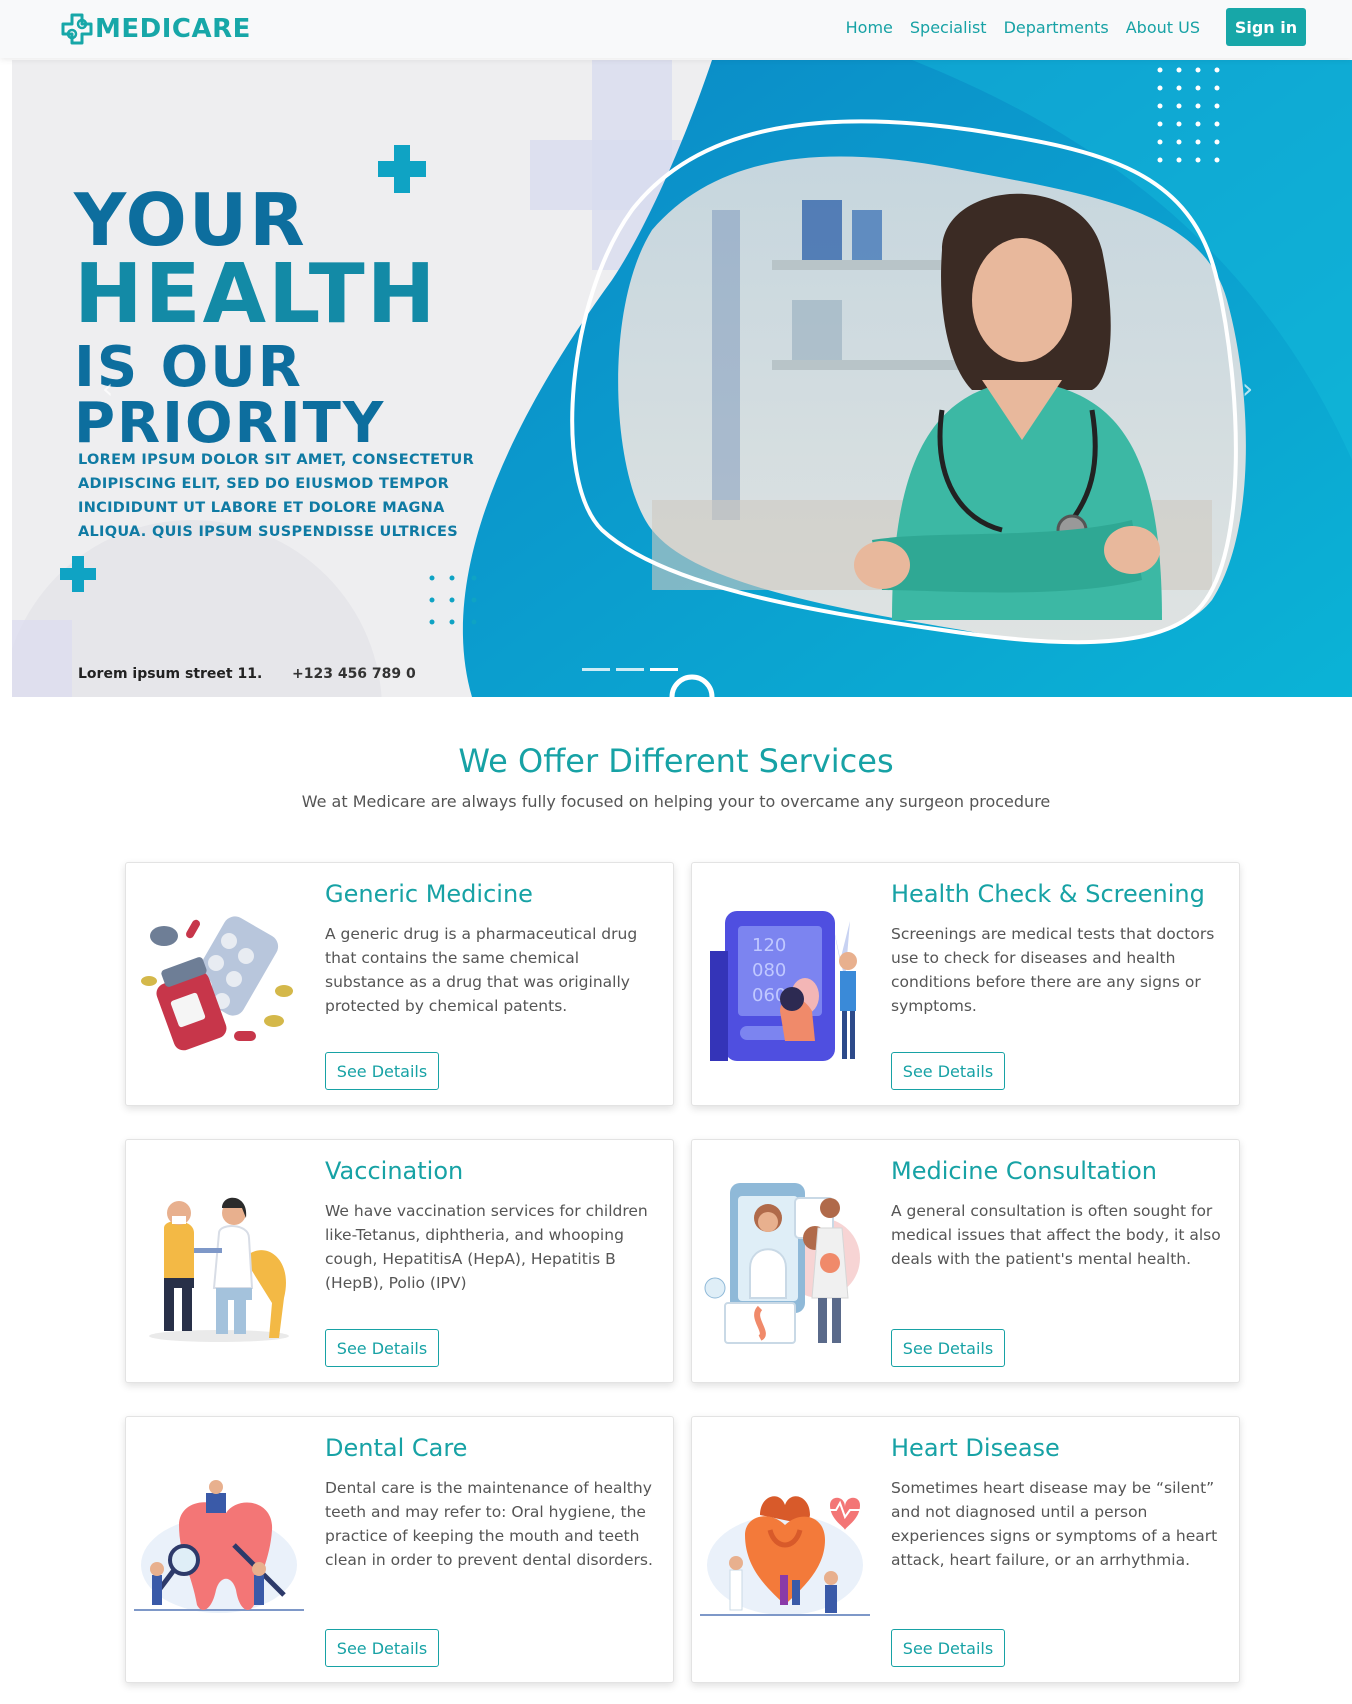 The height and width of the screenshot is (1704, 1352). I want to click on nav-links: Home Specialist Departments About US, so click(1023, 27).